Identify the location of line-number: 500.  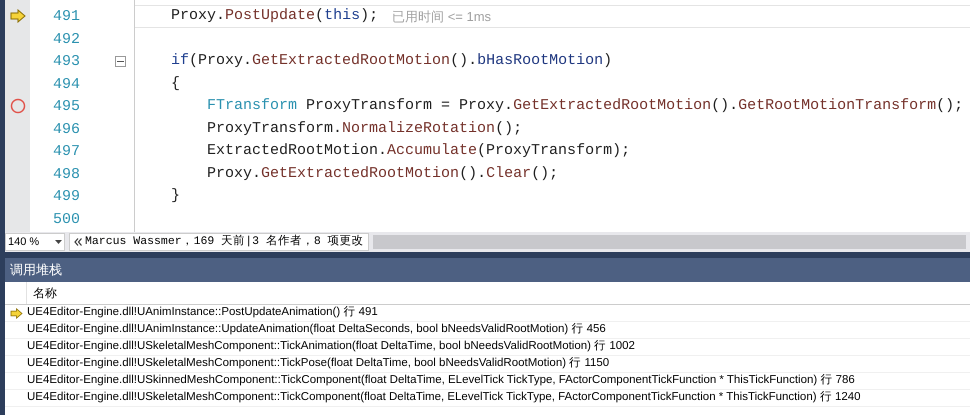
(66, 219).